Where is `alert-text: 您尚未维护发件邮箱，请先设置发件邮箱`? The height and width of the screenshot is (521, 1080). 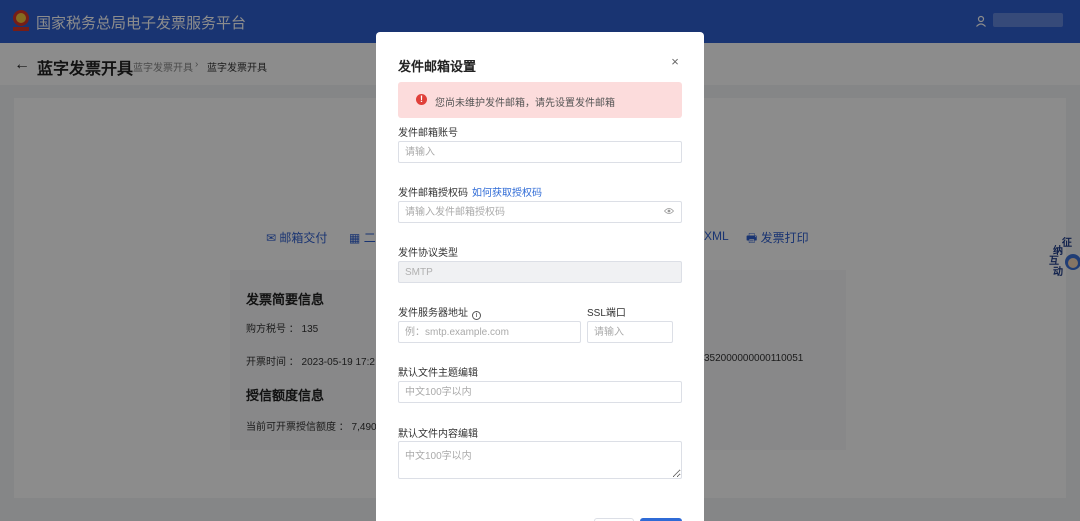
alert-text: 您尚未维护发件邮箱，请先设置发件邮箱 is located at coordinates (525, 103).